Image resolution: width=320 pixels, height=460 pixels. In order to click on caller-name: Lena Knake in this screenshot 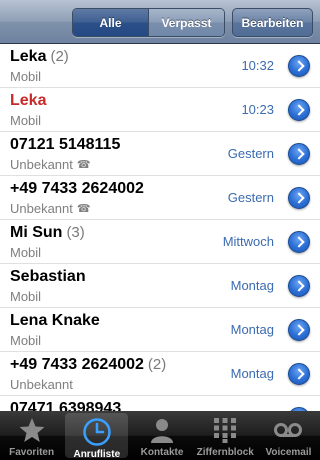, I will do `click(55, 322)`.